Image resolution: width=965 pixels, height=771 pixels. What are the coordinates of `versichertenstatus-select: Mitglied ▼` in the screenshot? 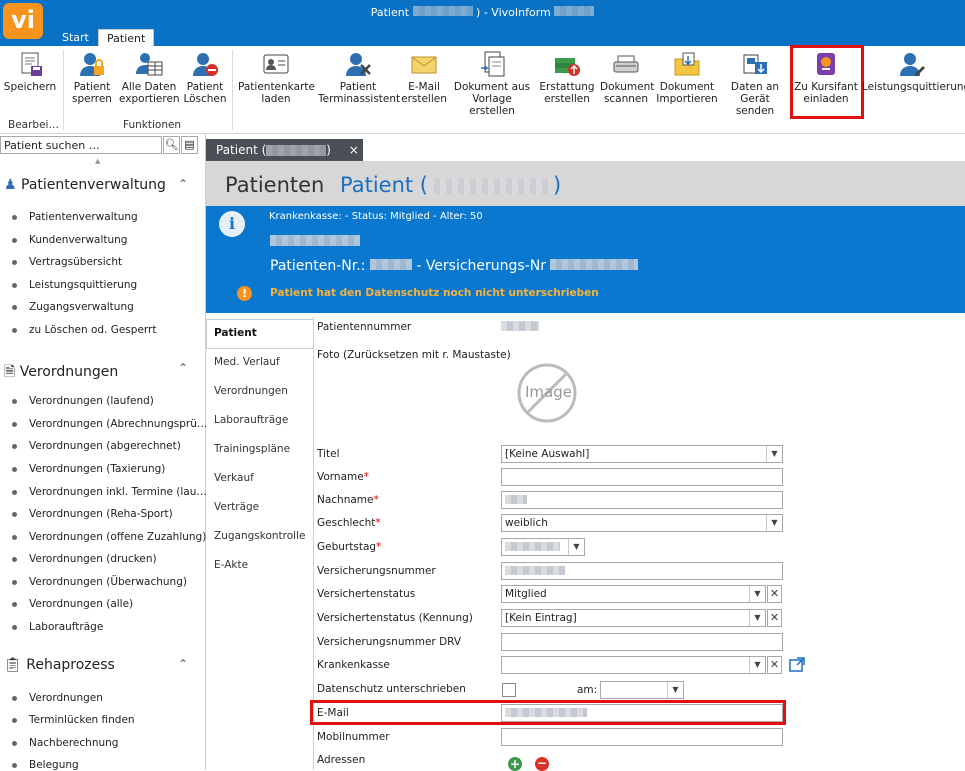 It's located at (633, 594).